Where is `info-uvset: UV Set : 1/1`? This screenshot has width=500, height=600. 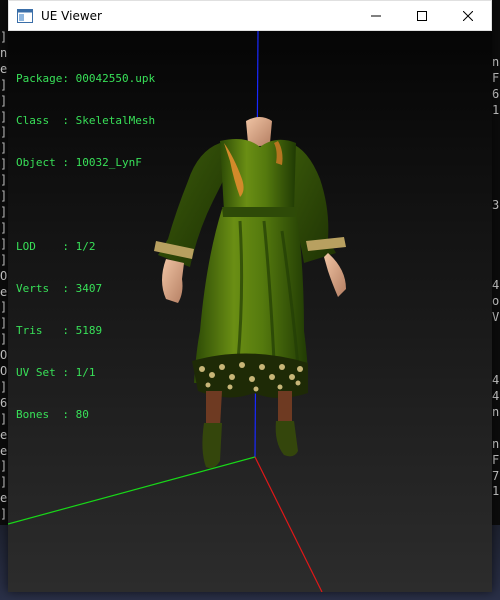
info-uvset: UV Set : 1/1 is located at coordinates (56, 372).